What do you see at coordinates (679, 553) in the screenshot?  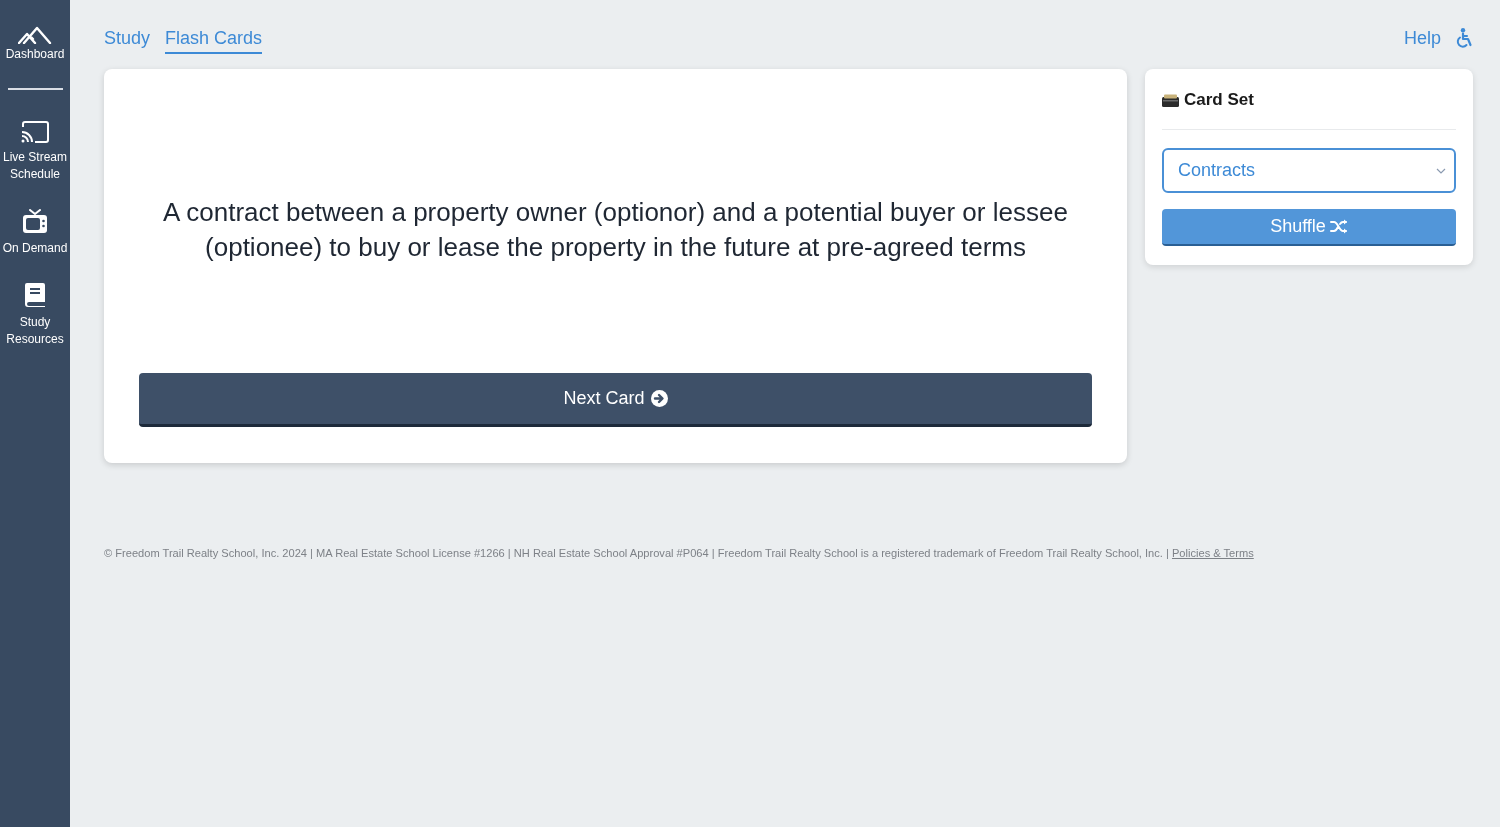 I see `footer-text: © Freedom Trail Realty School, Inc. 2024 | MA Real Estate School License #1266 | NH Real Estate School Approval #P064 | Freedom Trail Realty School is a registered trademark of Freedom Trail Realty School, Inc. | Policies & Terms` at bounding box center [679, 553].